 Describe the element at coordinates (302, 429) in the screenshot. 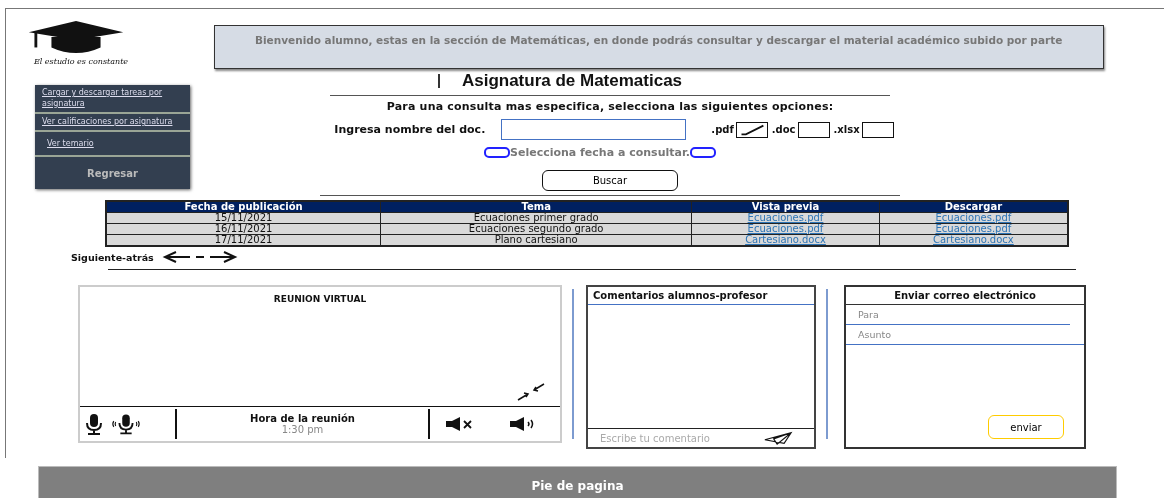

I see `meeting-time: 1:30 pm` at that location.